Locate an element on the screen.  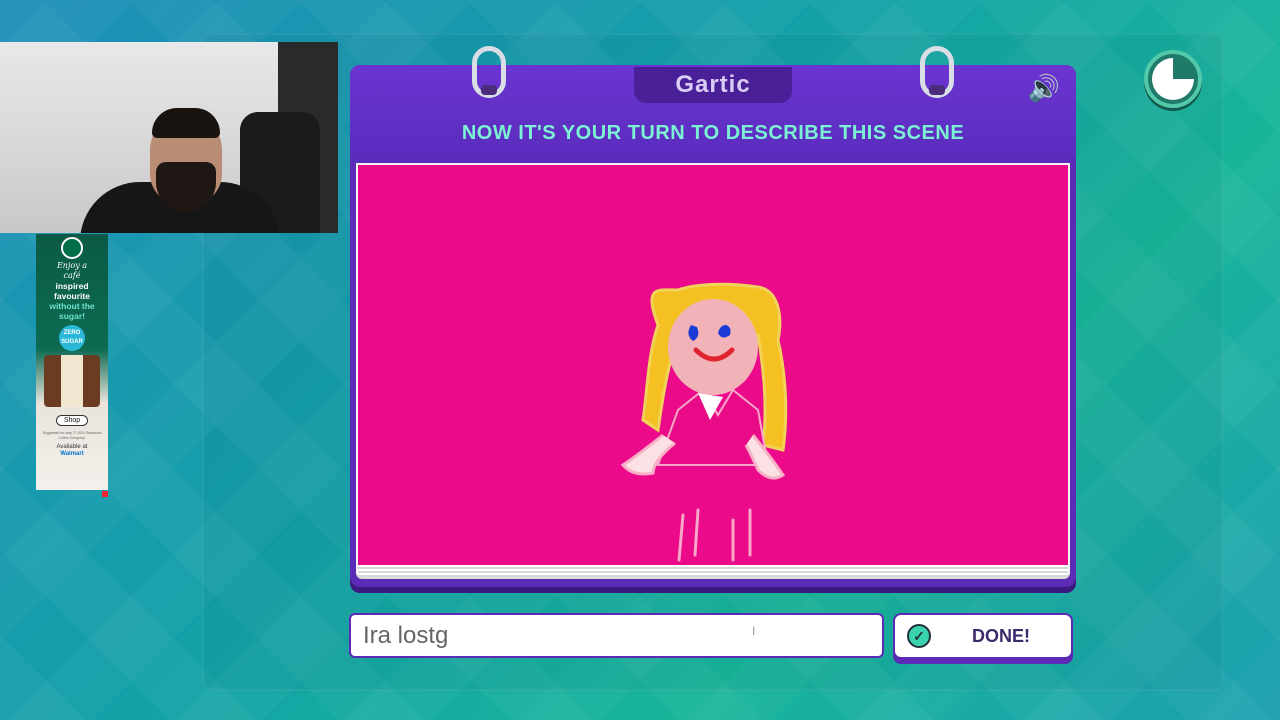
webcam-overlay is located at coordinates (169, 137).